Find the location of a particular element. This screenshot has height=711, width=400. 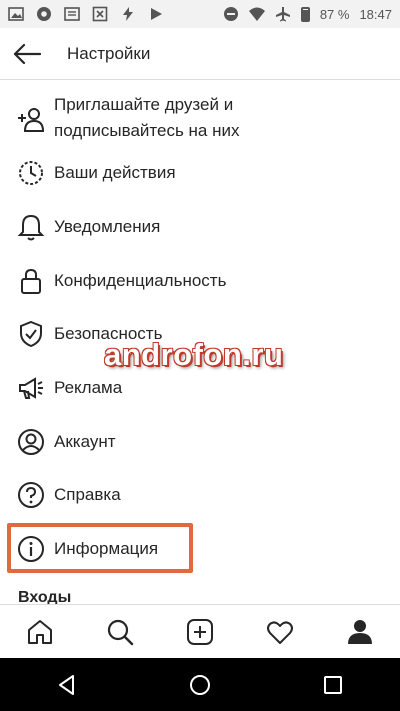

add-person-icon is located at coordinates (31, 119).